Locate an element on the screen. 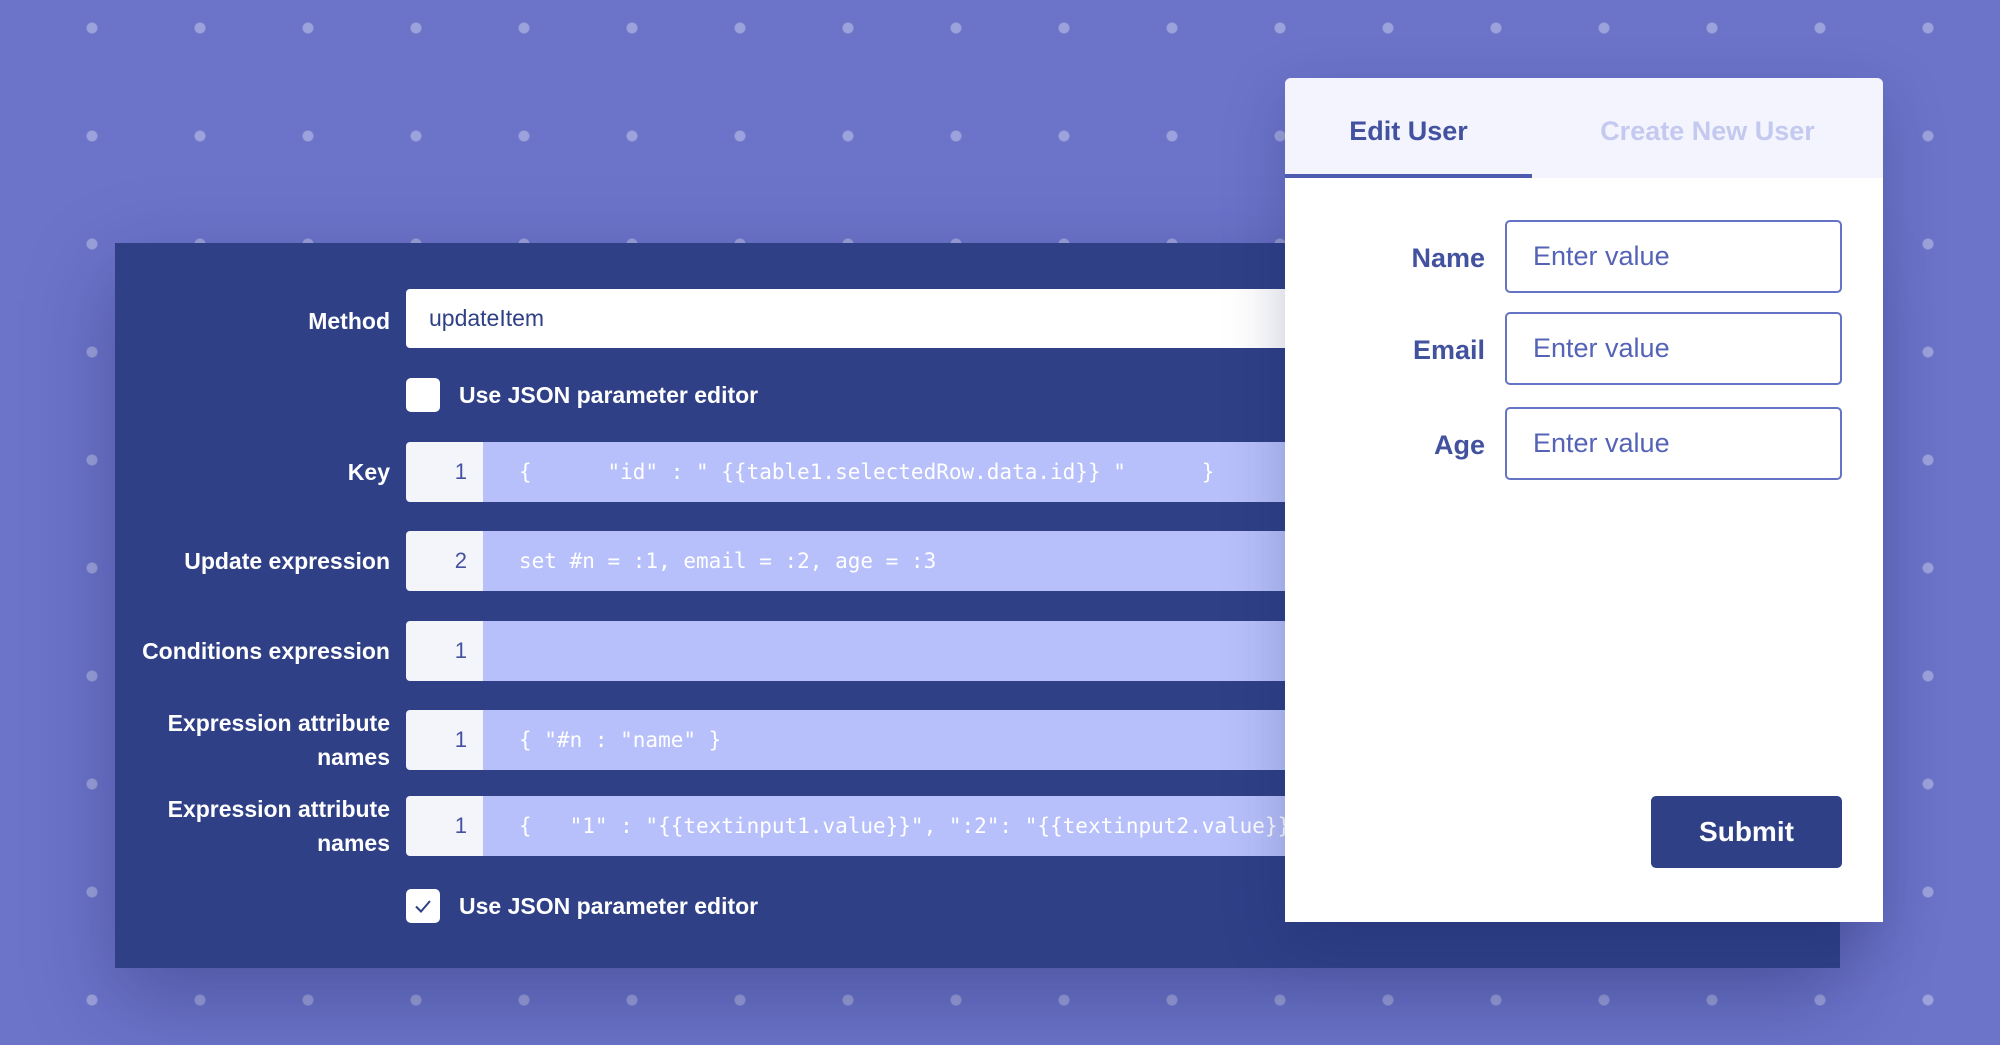 Image resolution: width=2000 pixels, height=1045 pixels. line-number: 2 is located at coordinates (444, 561).